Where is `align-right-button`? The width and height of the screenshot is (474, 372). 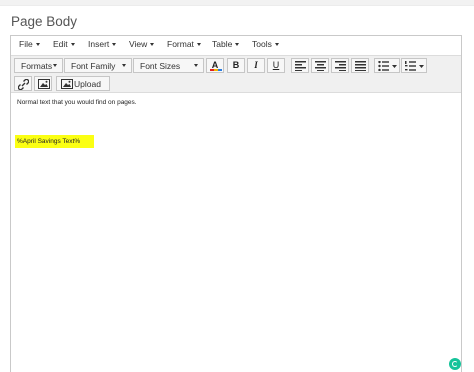 align-right-button is located at coordinates (340, 65).